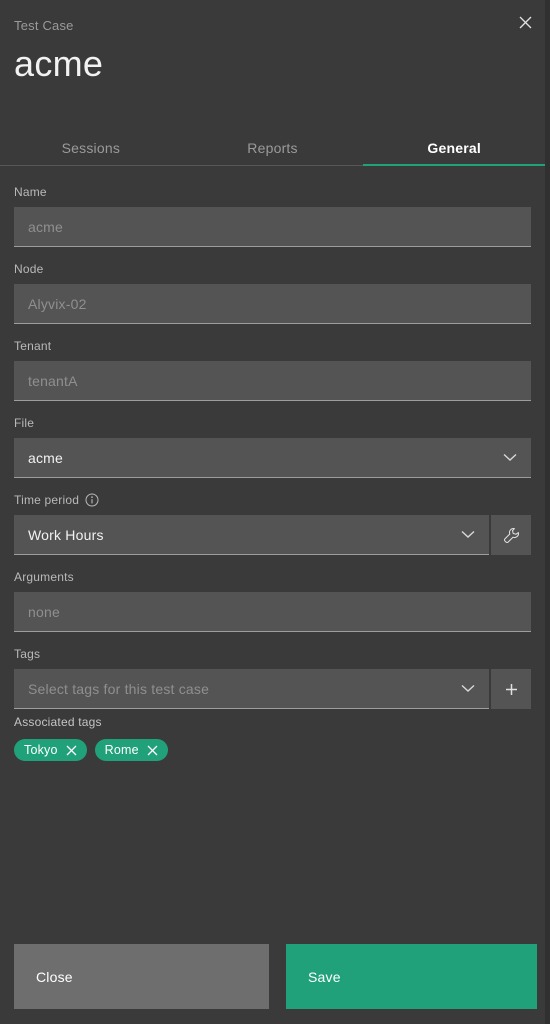  I want to click on tag-chip: Tokyo, so click(50, 750).